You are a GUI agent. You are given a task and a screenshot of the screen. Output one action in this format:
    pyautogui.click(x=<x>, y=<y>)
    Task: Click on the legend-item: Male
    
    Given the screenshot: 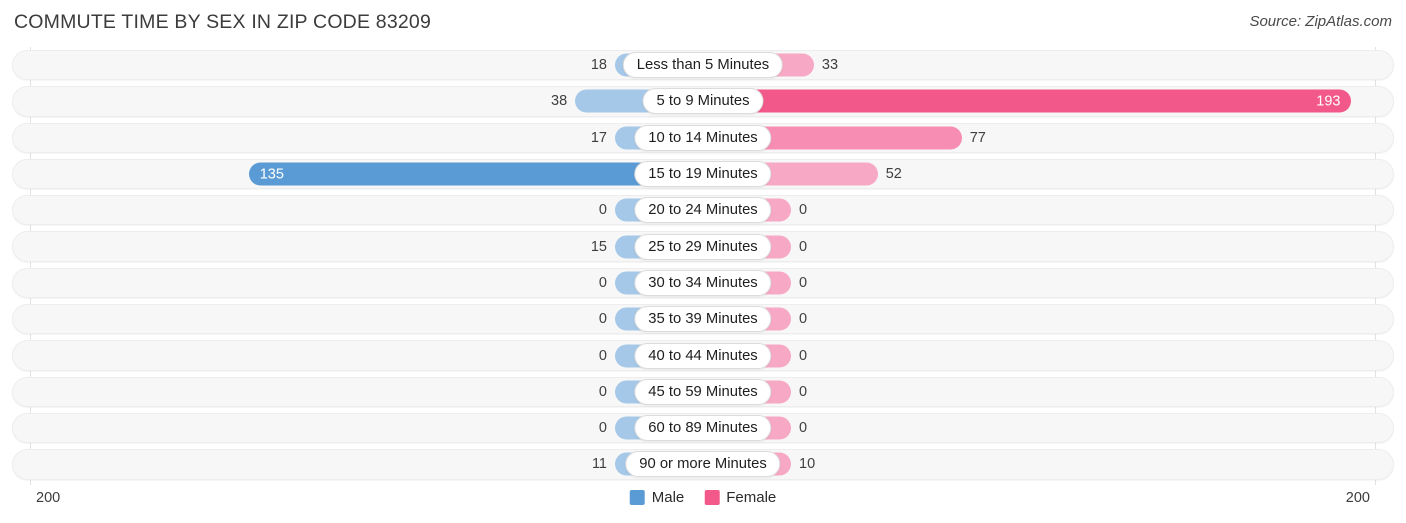 What is the action you would take?
    pyautogui.click(x=657, y=497)
    